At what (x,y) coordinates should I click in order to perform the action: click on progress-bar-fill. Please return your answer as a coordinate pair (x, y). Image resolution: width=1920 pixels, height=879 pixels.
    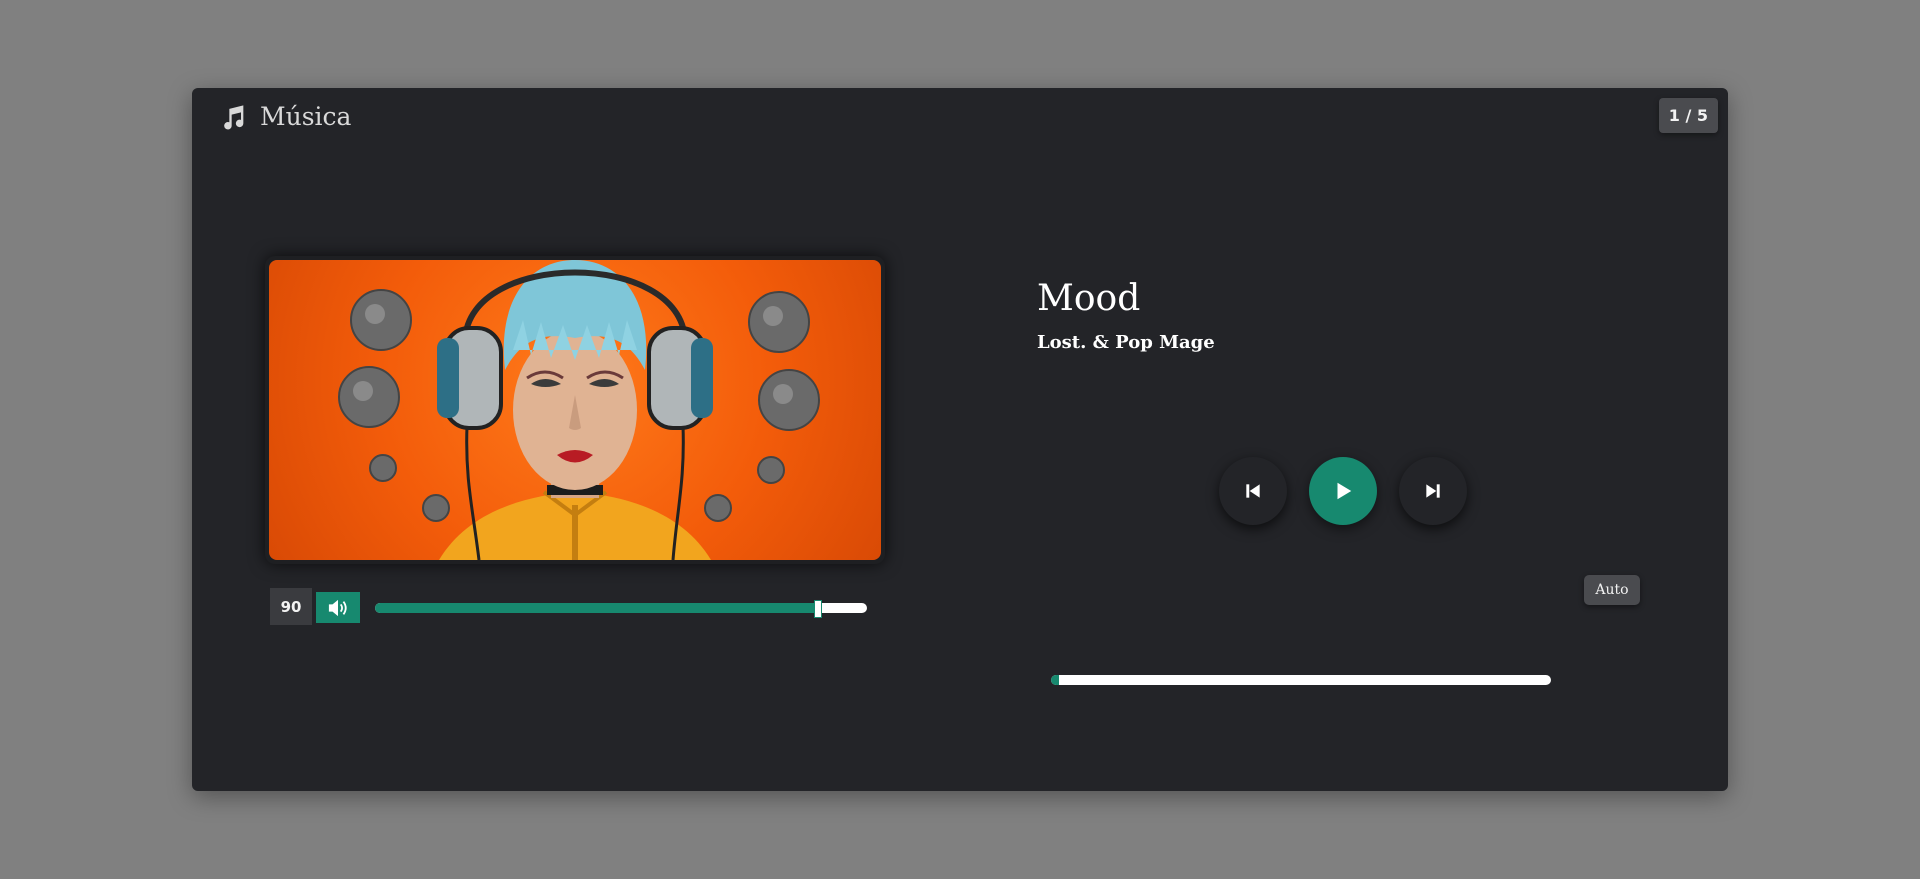
    Looking at the image, I should click on (1055, 680).